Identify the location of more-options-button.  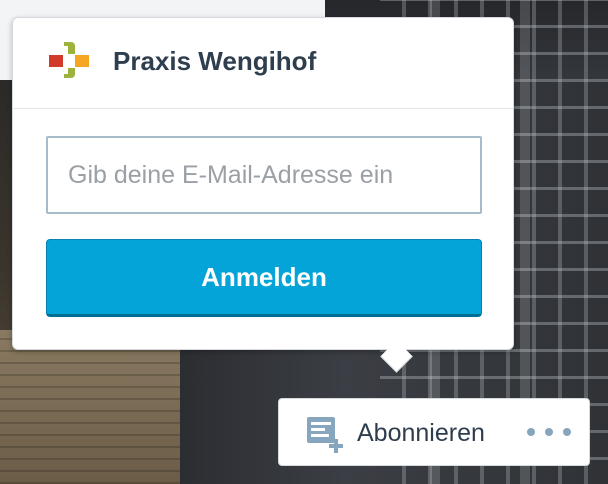
(549, 432).